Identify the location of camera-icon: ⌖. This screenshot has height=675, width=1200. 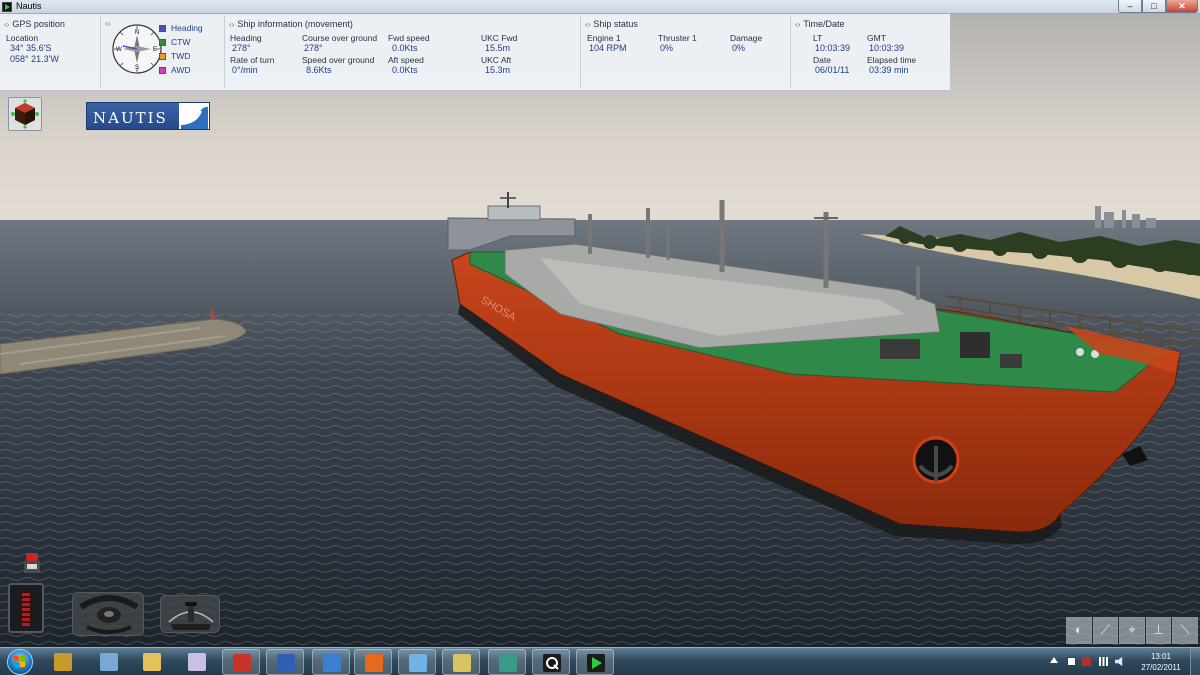
(1132, 629).